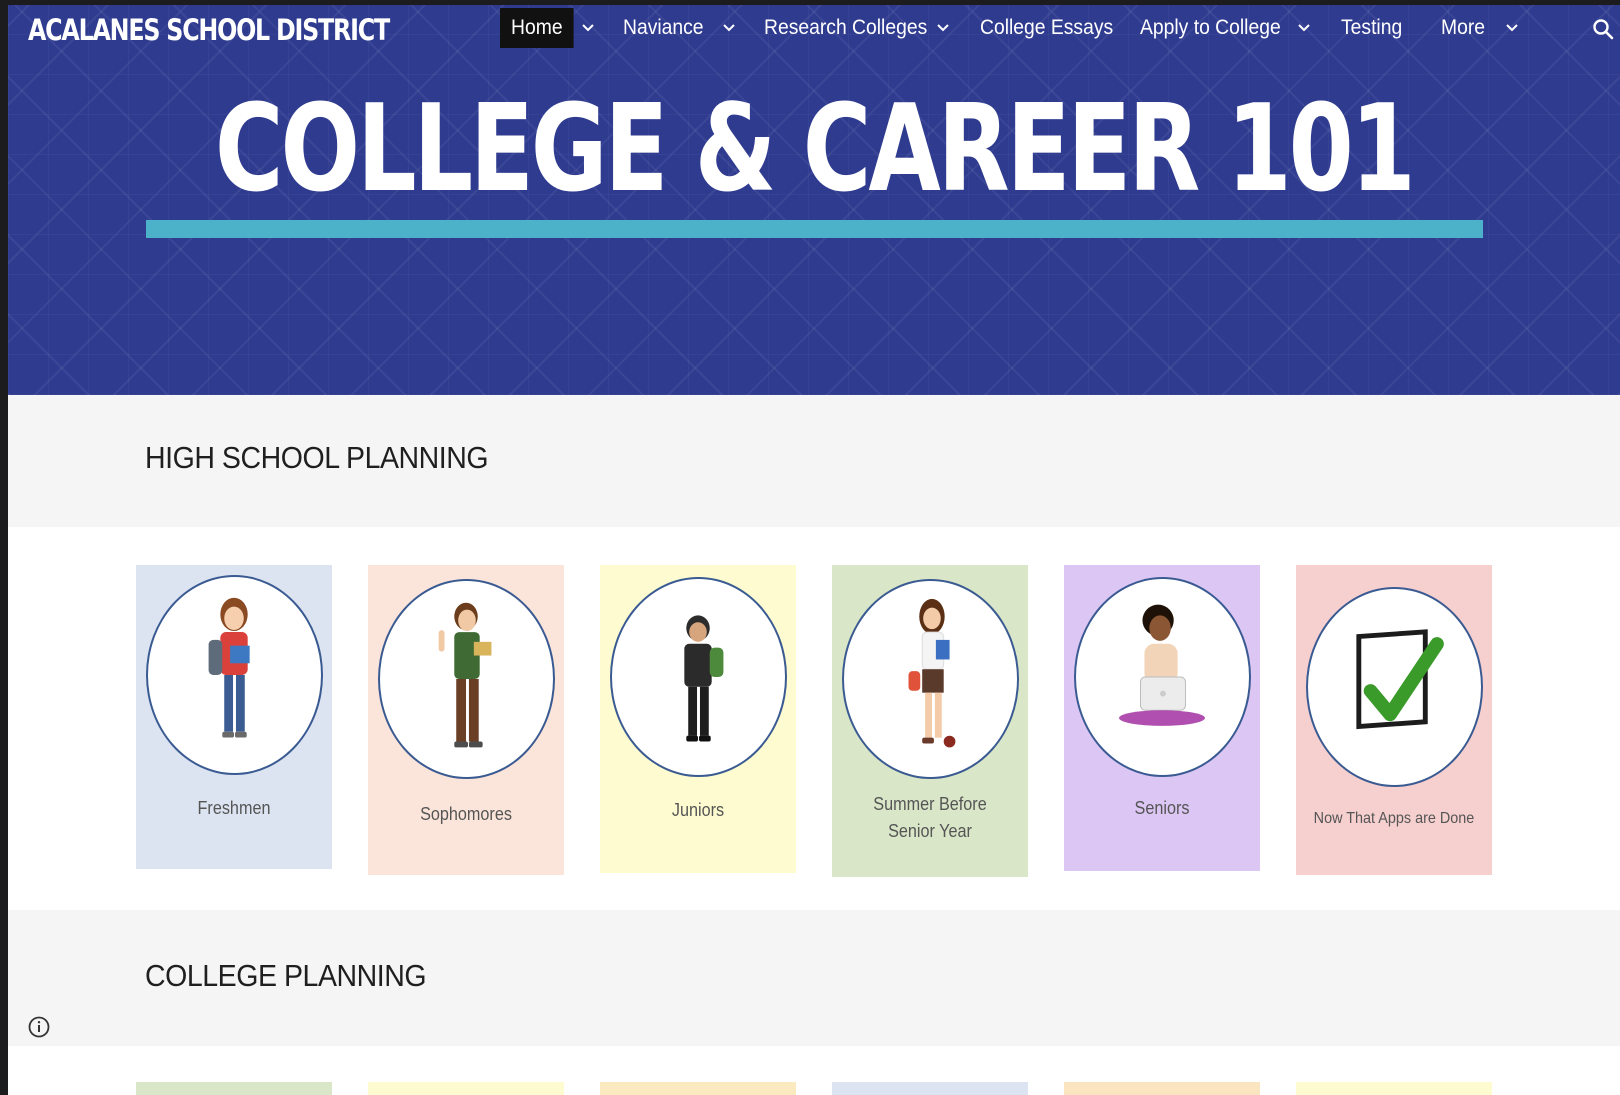  I want to click on nav-item-more: More, so click(1463, 28).